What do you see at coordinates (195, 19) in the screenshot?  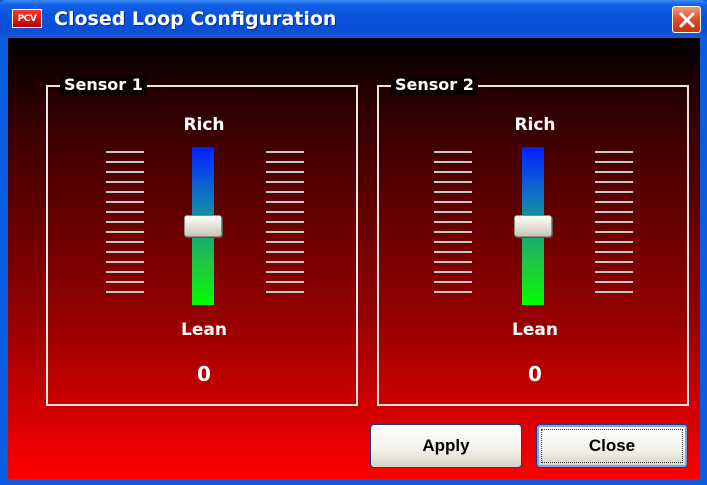 I see `window-title: Closed Loop Configuration` at bounding box center [195, 19].